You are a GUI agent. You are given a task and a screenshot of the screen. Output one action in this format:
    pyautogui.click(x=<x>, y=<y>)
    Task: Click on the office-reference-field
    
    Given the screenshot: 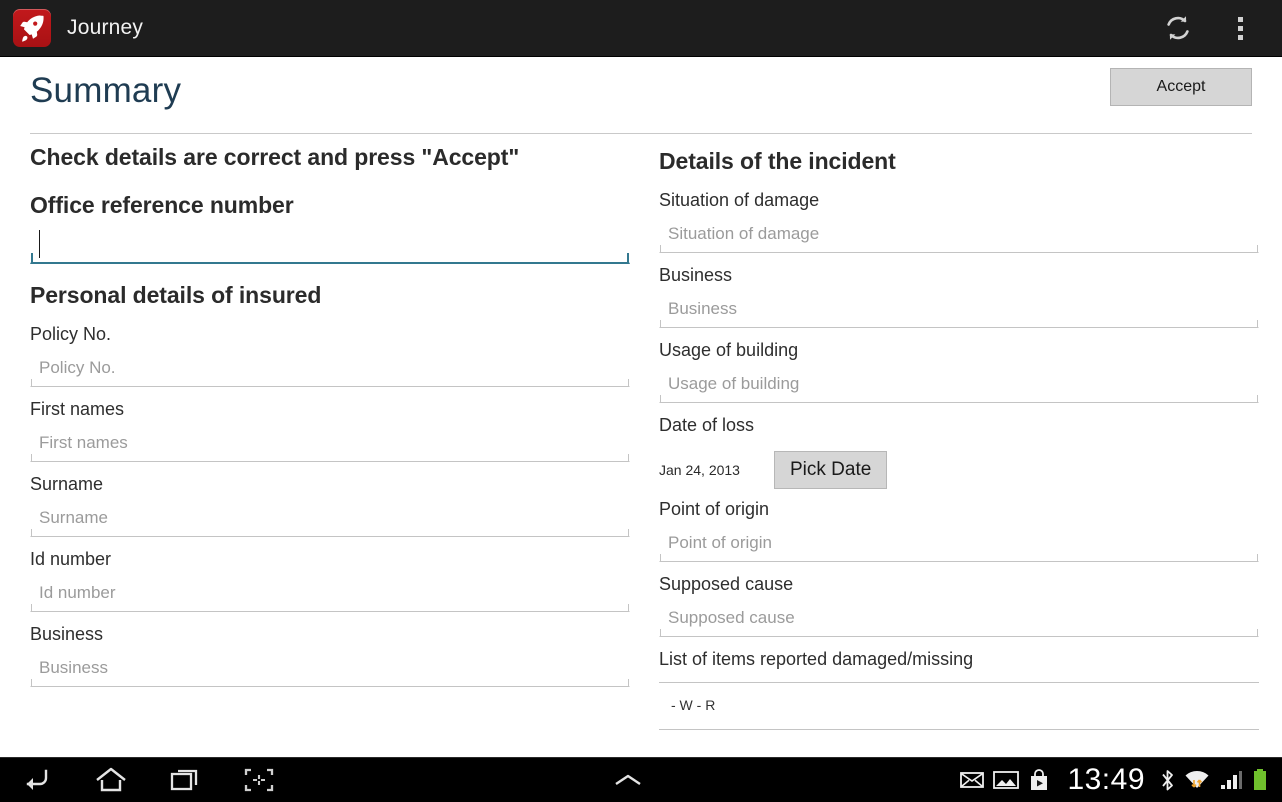 What is the action you would take?
    pyautogui.click(x=330, y=245)
    